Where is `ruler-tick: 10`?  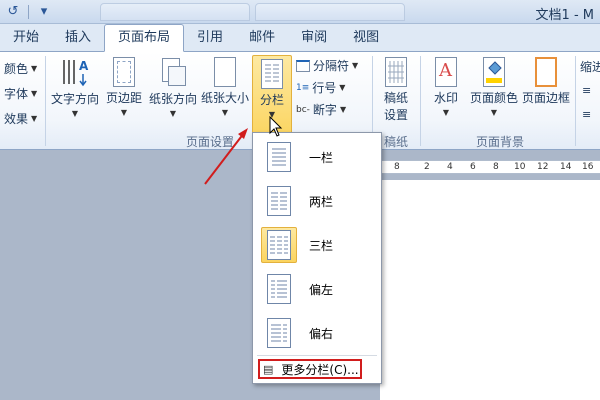 ruler-tick: 10 is located at coordinates (520, 167).